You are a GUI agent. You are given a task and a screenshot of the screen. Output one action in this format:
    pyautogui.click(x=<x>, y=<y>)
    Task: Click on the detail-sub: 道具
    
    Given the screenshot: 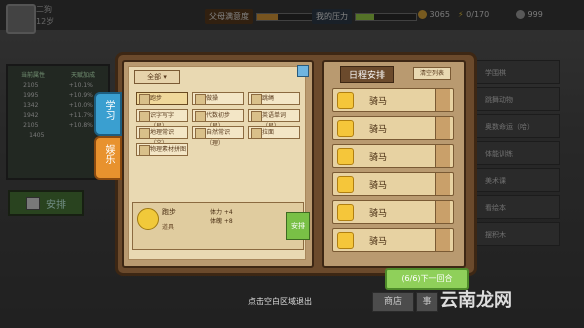 What is the action you would take?
    pyautogui.click(x=168, y=227)
    